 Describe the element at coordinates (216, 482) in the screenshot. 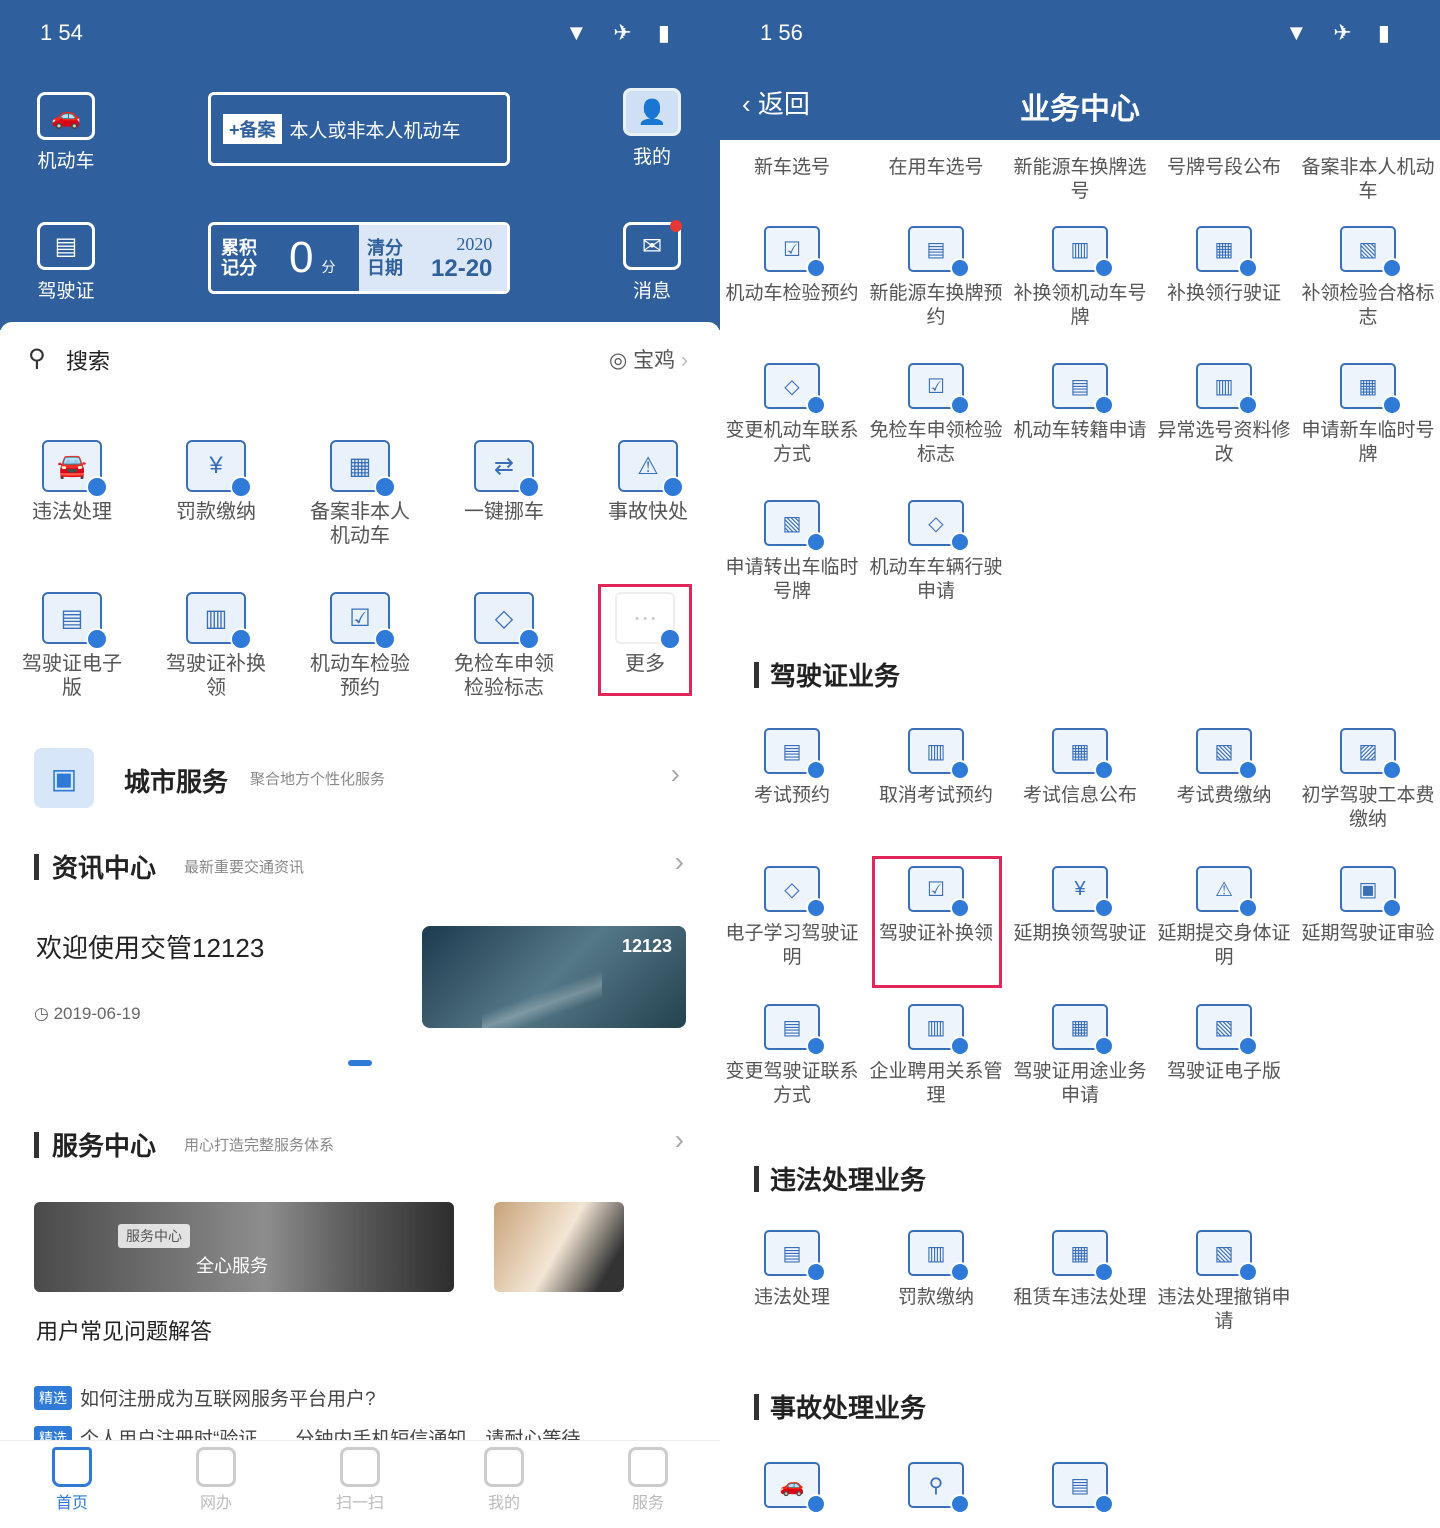

I see `grid-item-fine: ¥ 罚款缴纳` at that location.